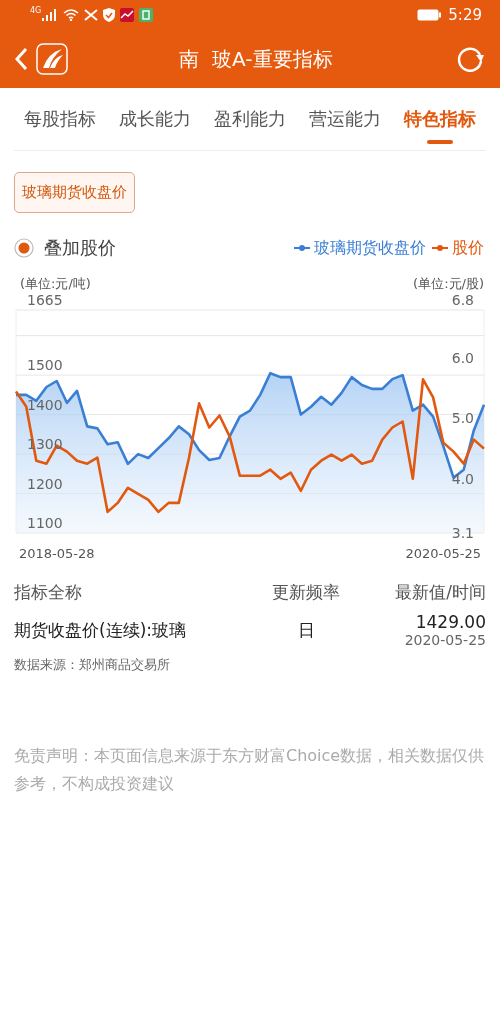 This screenshot has width=500, height=1020. What do you see at coordinates (48, 592) in the screenshot?
I see `column-header: 指标全称` at bounding box center [48, 592].